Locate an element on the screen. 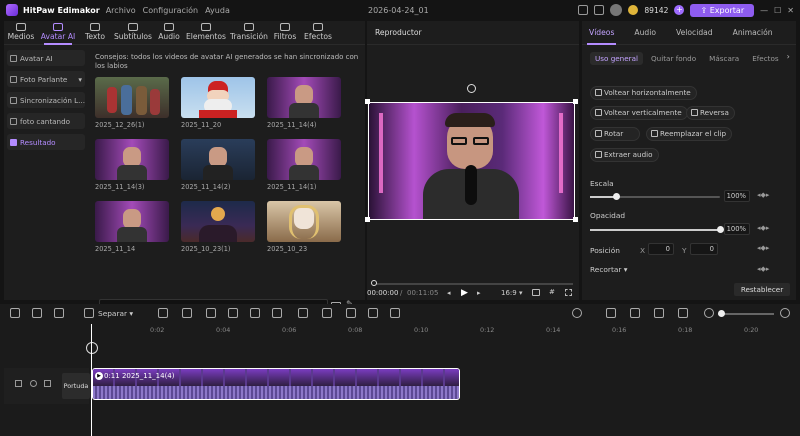 Image resolution: width=800 pixels, height=436 pixels. crop-toggle: Recortar ▾ is located at coordinates (609, 269).